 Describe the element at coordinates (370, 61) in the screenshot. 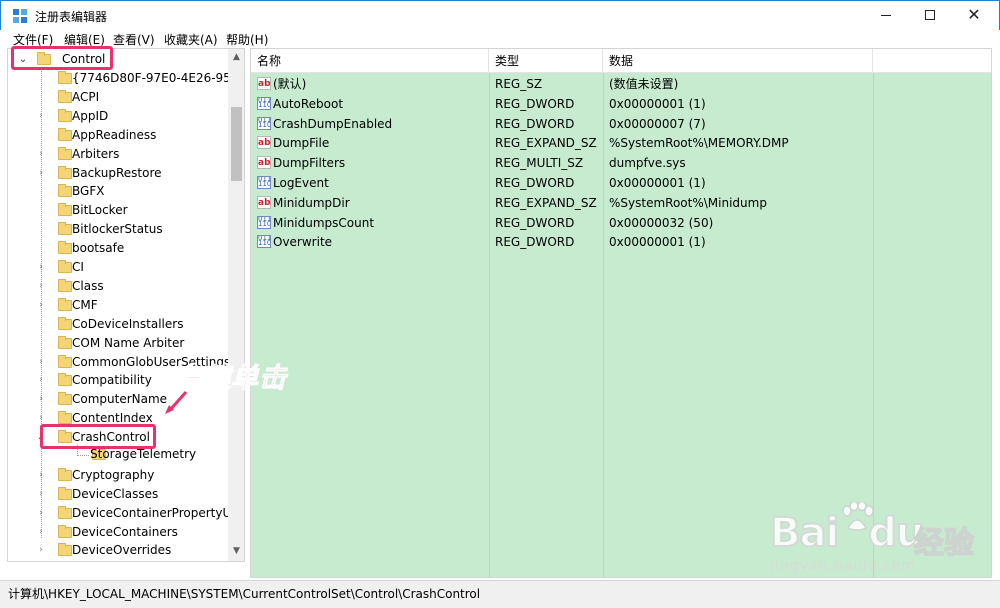

I see `column-header-name: 名称` at that location.